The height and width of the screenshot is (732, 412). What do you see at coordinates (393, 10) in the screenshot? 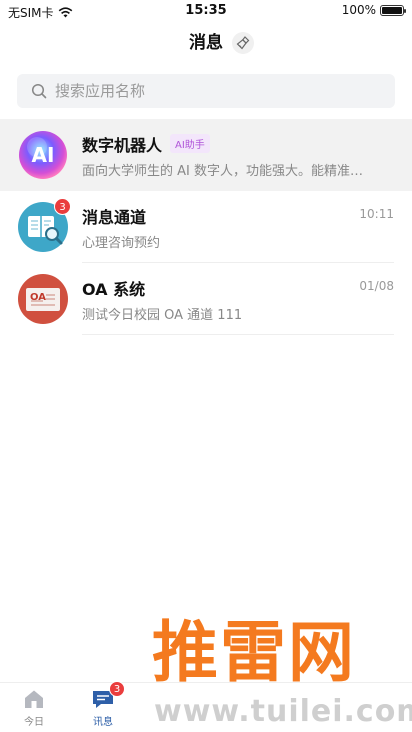
I see `battery-icon` at bounding box center [393, 10].